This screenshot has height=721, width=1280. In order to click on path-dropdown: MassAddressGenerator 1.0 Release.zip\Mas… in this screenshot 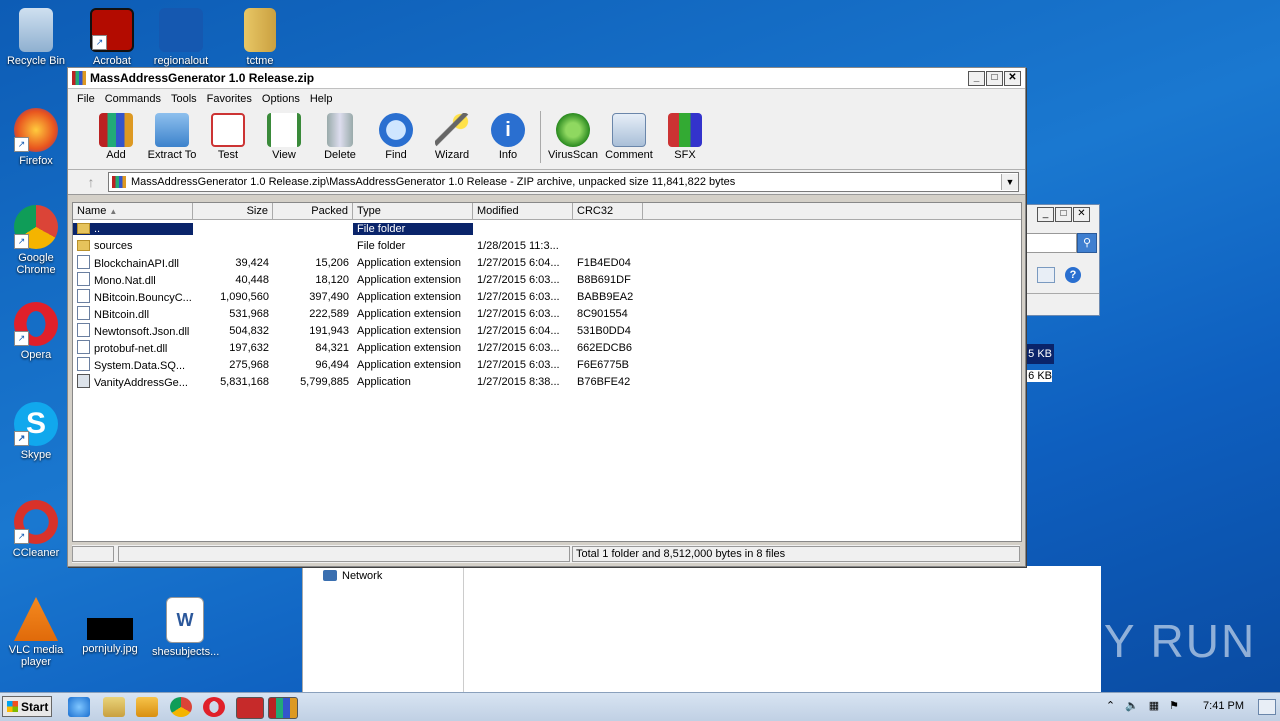, I will do `click(563, 182)`.